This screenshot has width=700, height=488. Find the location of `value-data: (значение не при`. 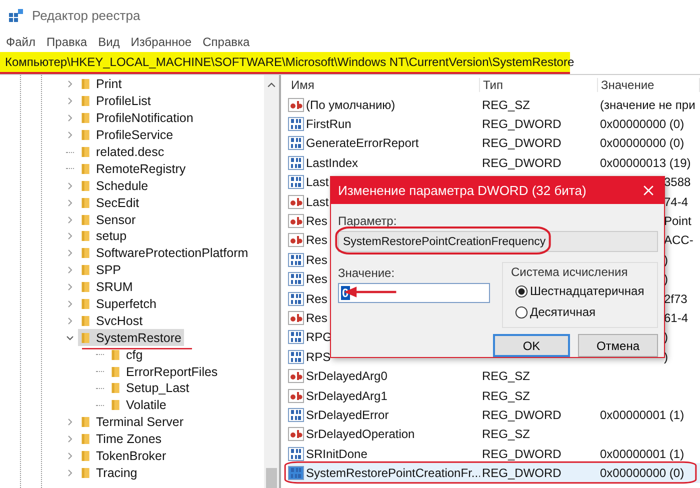

value-data: (значение не при is located at coordinates (647, 105).